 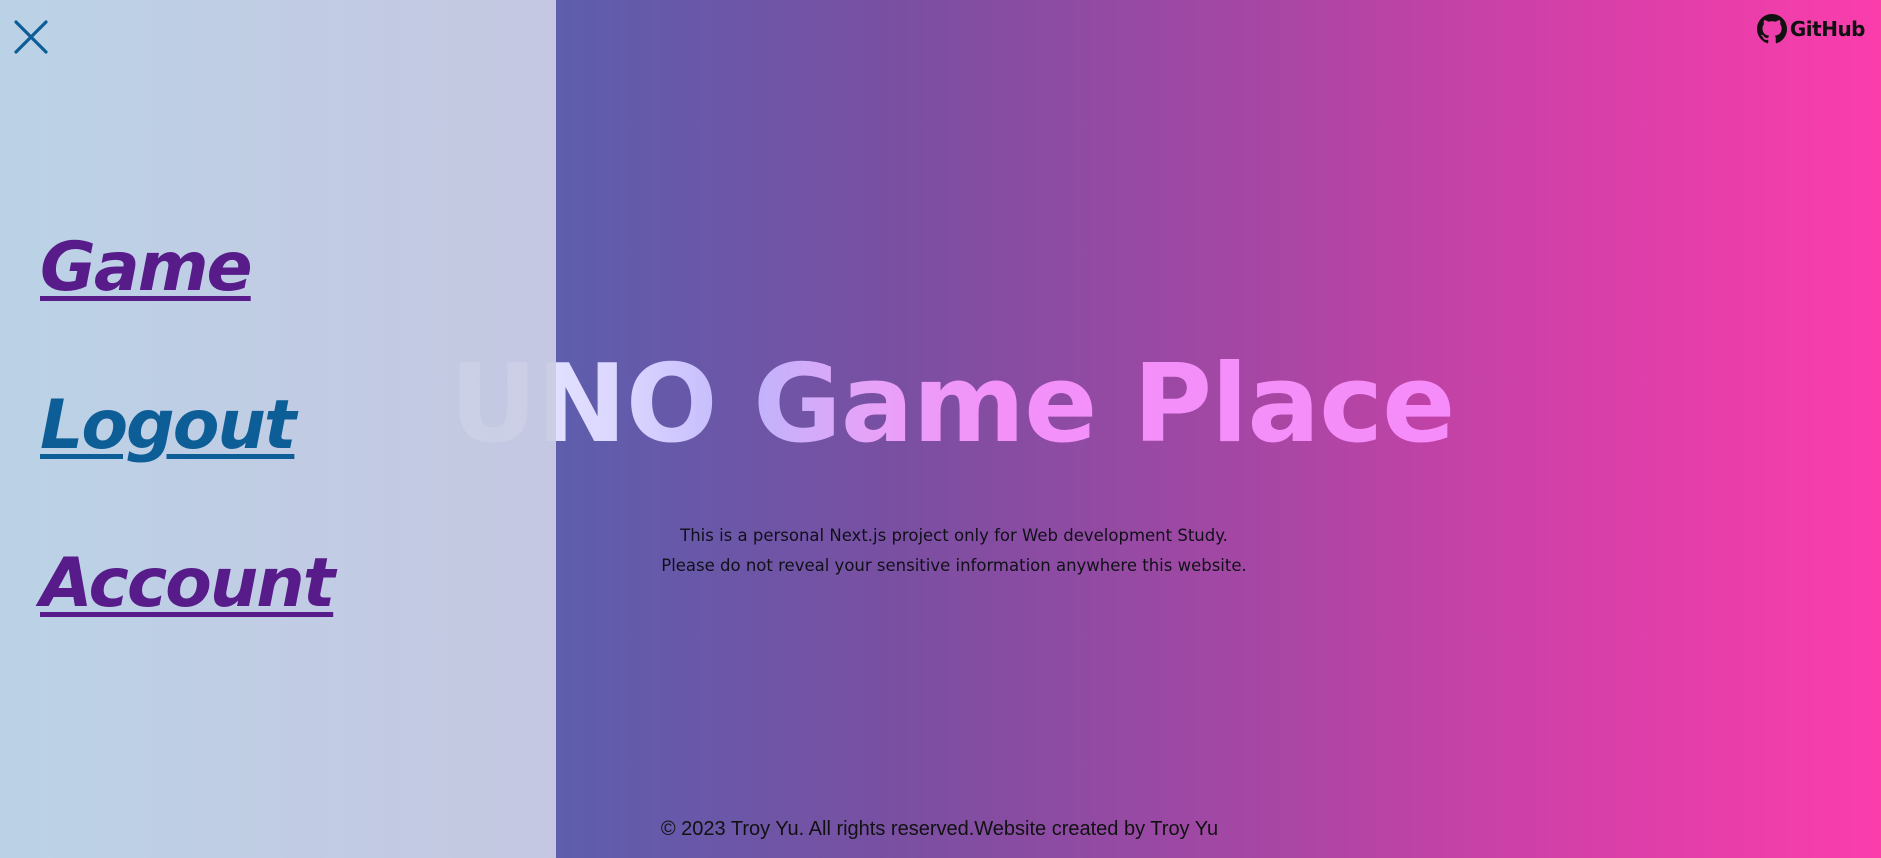 I want to click on github-label: GitHub, so click(x=1827, y=29).